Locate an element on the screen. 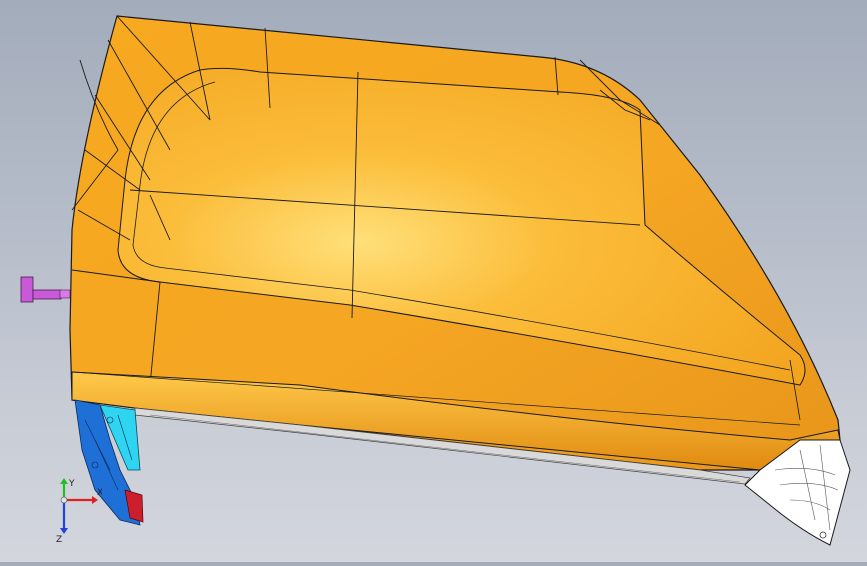 The image size is (867, 566). y-axis-arrowhead is located at coordinates (64, 481).